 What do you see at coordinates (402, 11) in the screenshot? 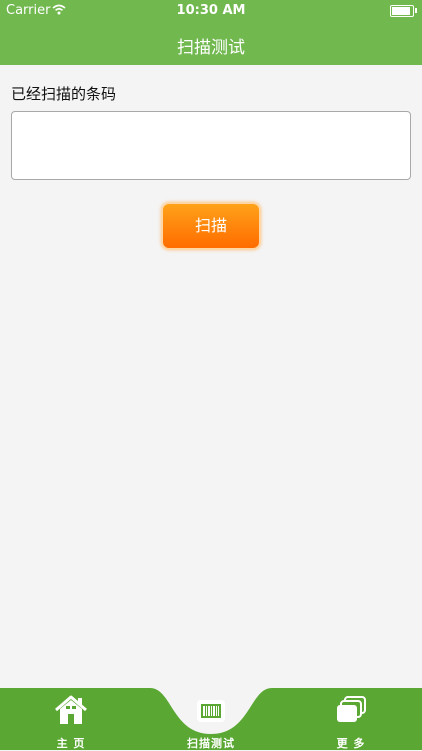
I see `battery-icon` at bounding box center [402, 11].